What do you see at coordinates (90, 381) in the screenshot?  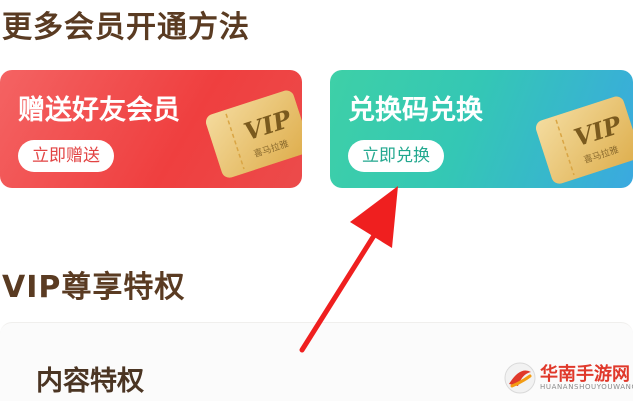 I see `content-privilege-heading: 内容特权` at bounding box center [90, 381].